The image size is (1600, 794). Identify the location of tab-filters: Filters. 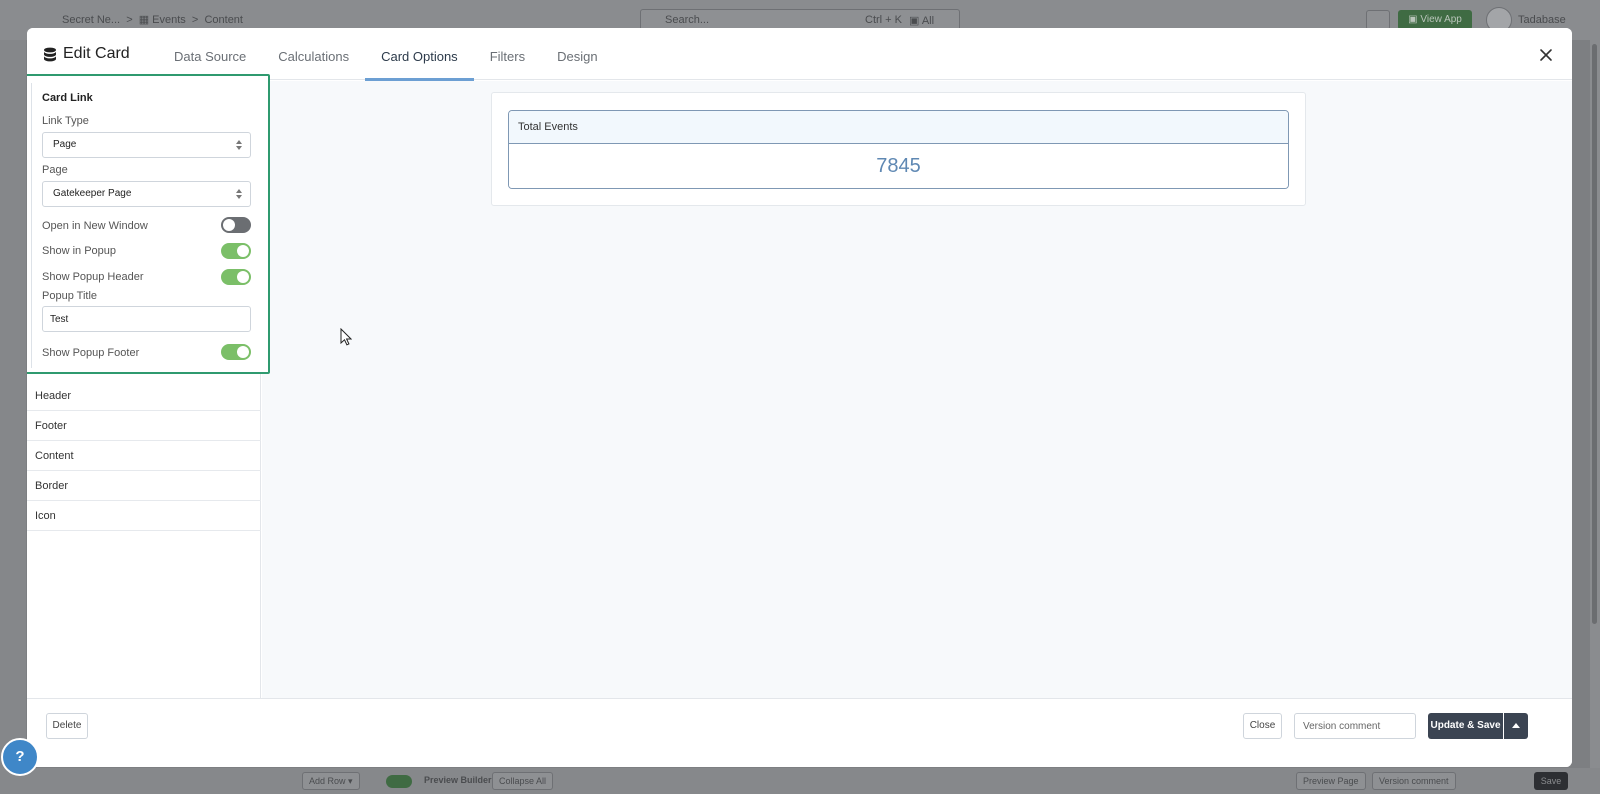
(507, 54).